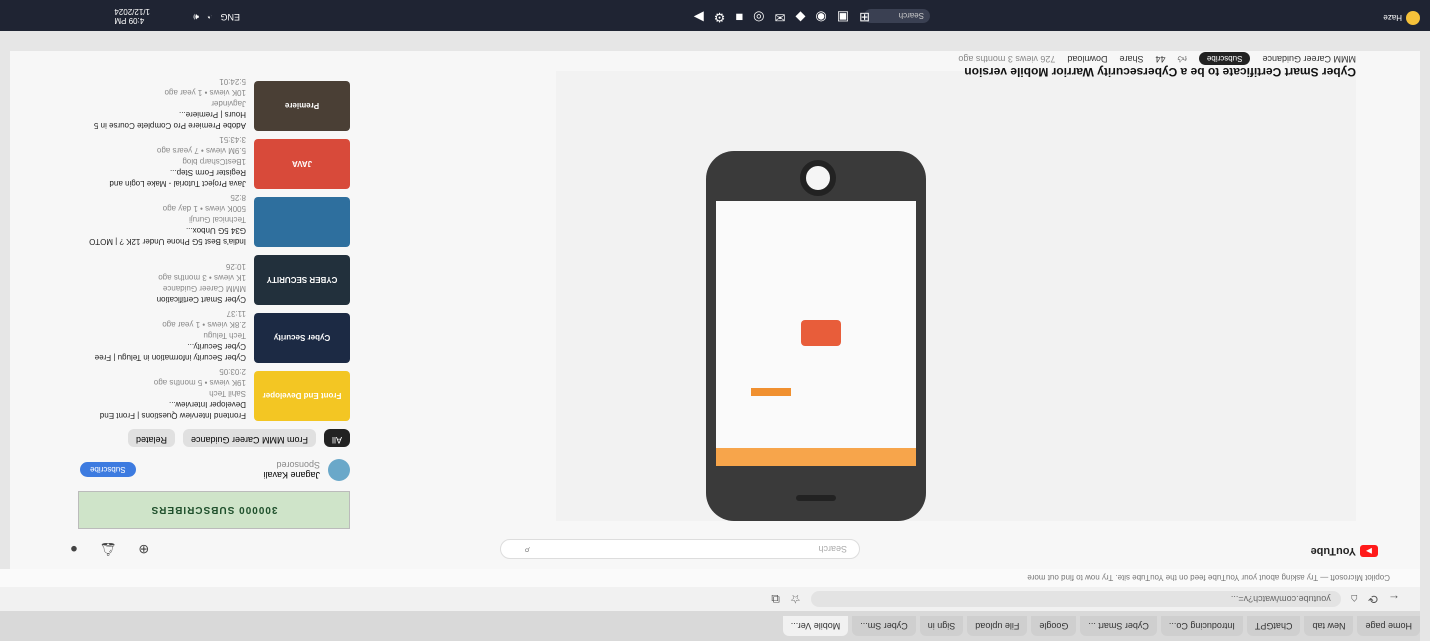 The height and width of the screenshot is (641, 1430). I want to click on weather-widget: Haze, so click(1401, 18).